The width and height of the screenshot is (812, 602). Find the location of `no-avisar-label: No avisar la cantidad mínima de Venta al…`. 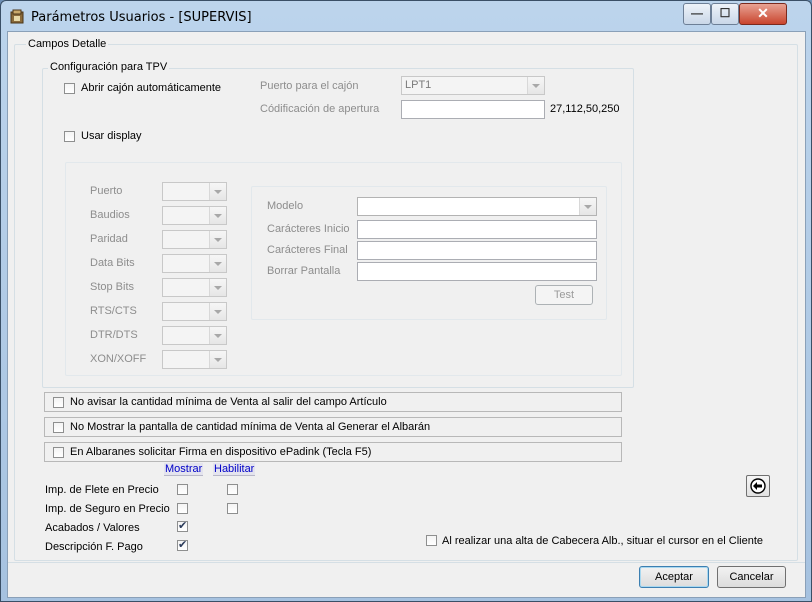

no-avisar-label: No avisar la cantidad mínima de Venta al… is located at coordinates (228, 402).